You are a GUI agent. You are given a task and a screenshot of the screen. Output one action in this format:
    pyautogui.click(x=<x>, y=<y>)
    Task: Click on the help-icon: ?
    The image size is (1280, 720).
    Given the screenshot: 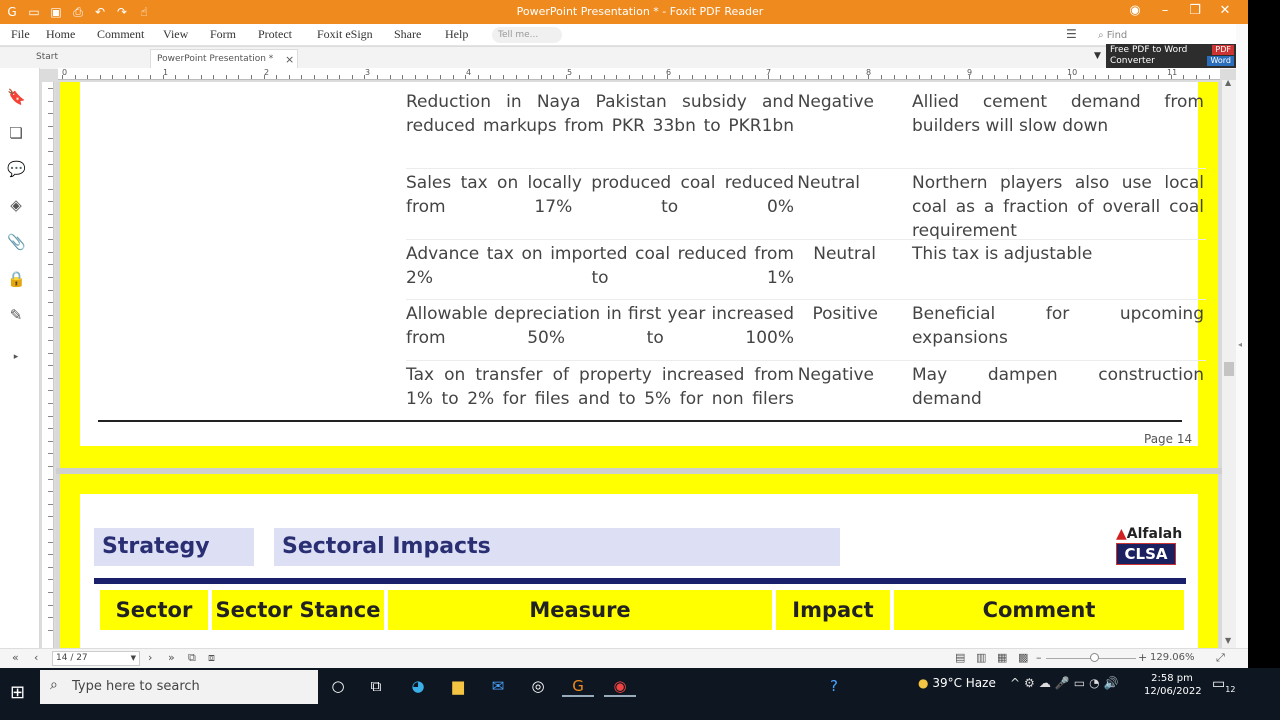 What is the action you would take?
    pyautogui.click(x=834, y=686)
    